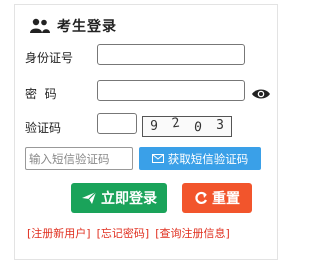 The height and width of the screenshot is (262, 320). I want to click on register-link: [注册新用户], so click(59, 233).